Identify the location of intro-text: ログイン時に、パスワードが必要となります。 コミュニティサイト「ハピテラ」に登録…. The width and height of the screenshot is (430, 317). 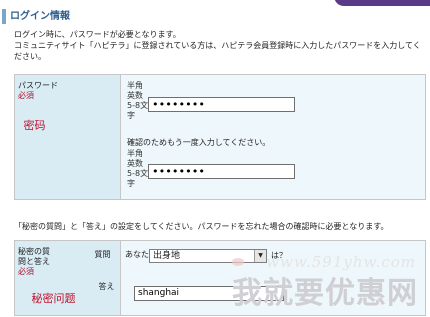
(219, 45).